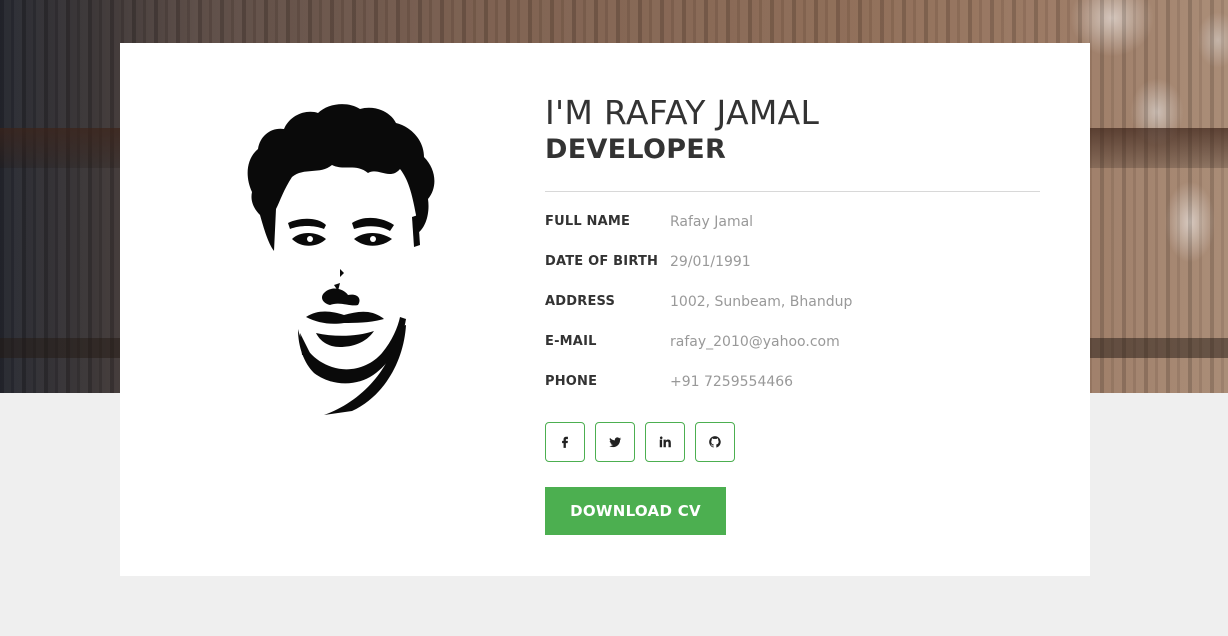 This screenshot has height=636, width=1228. Describe the element at coordinates (792, 191) in the screenshot. I see `divider` at that location.